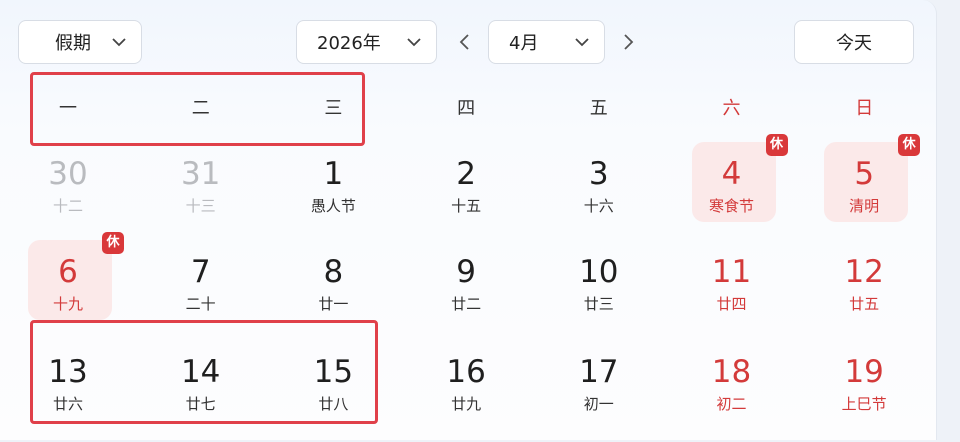 Image resolution: width=960 pixels, height=442 pixels. What do you see at coordinates (200, 174) in the screenshot?
I see `date-number: 31` at bounding box center [200, 174].